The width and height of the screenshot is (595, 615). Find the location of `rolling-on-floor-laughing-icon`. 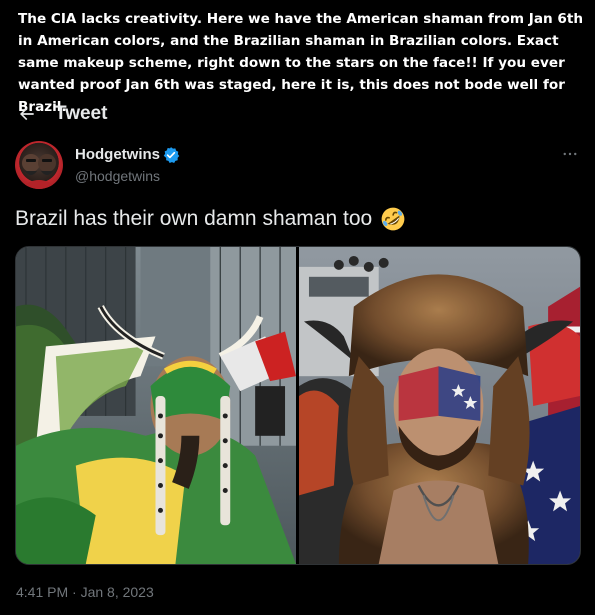

rolling-on-floor-laughing-icon is located at coordinates (393, 219).